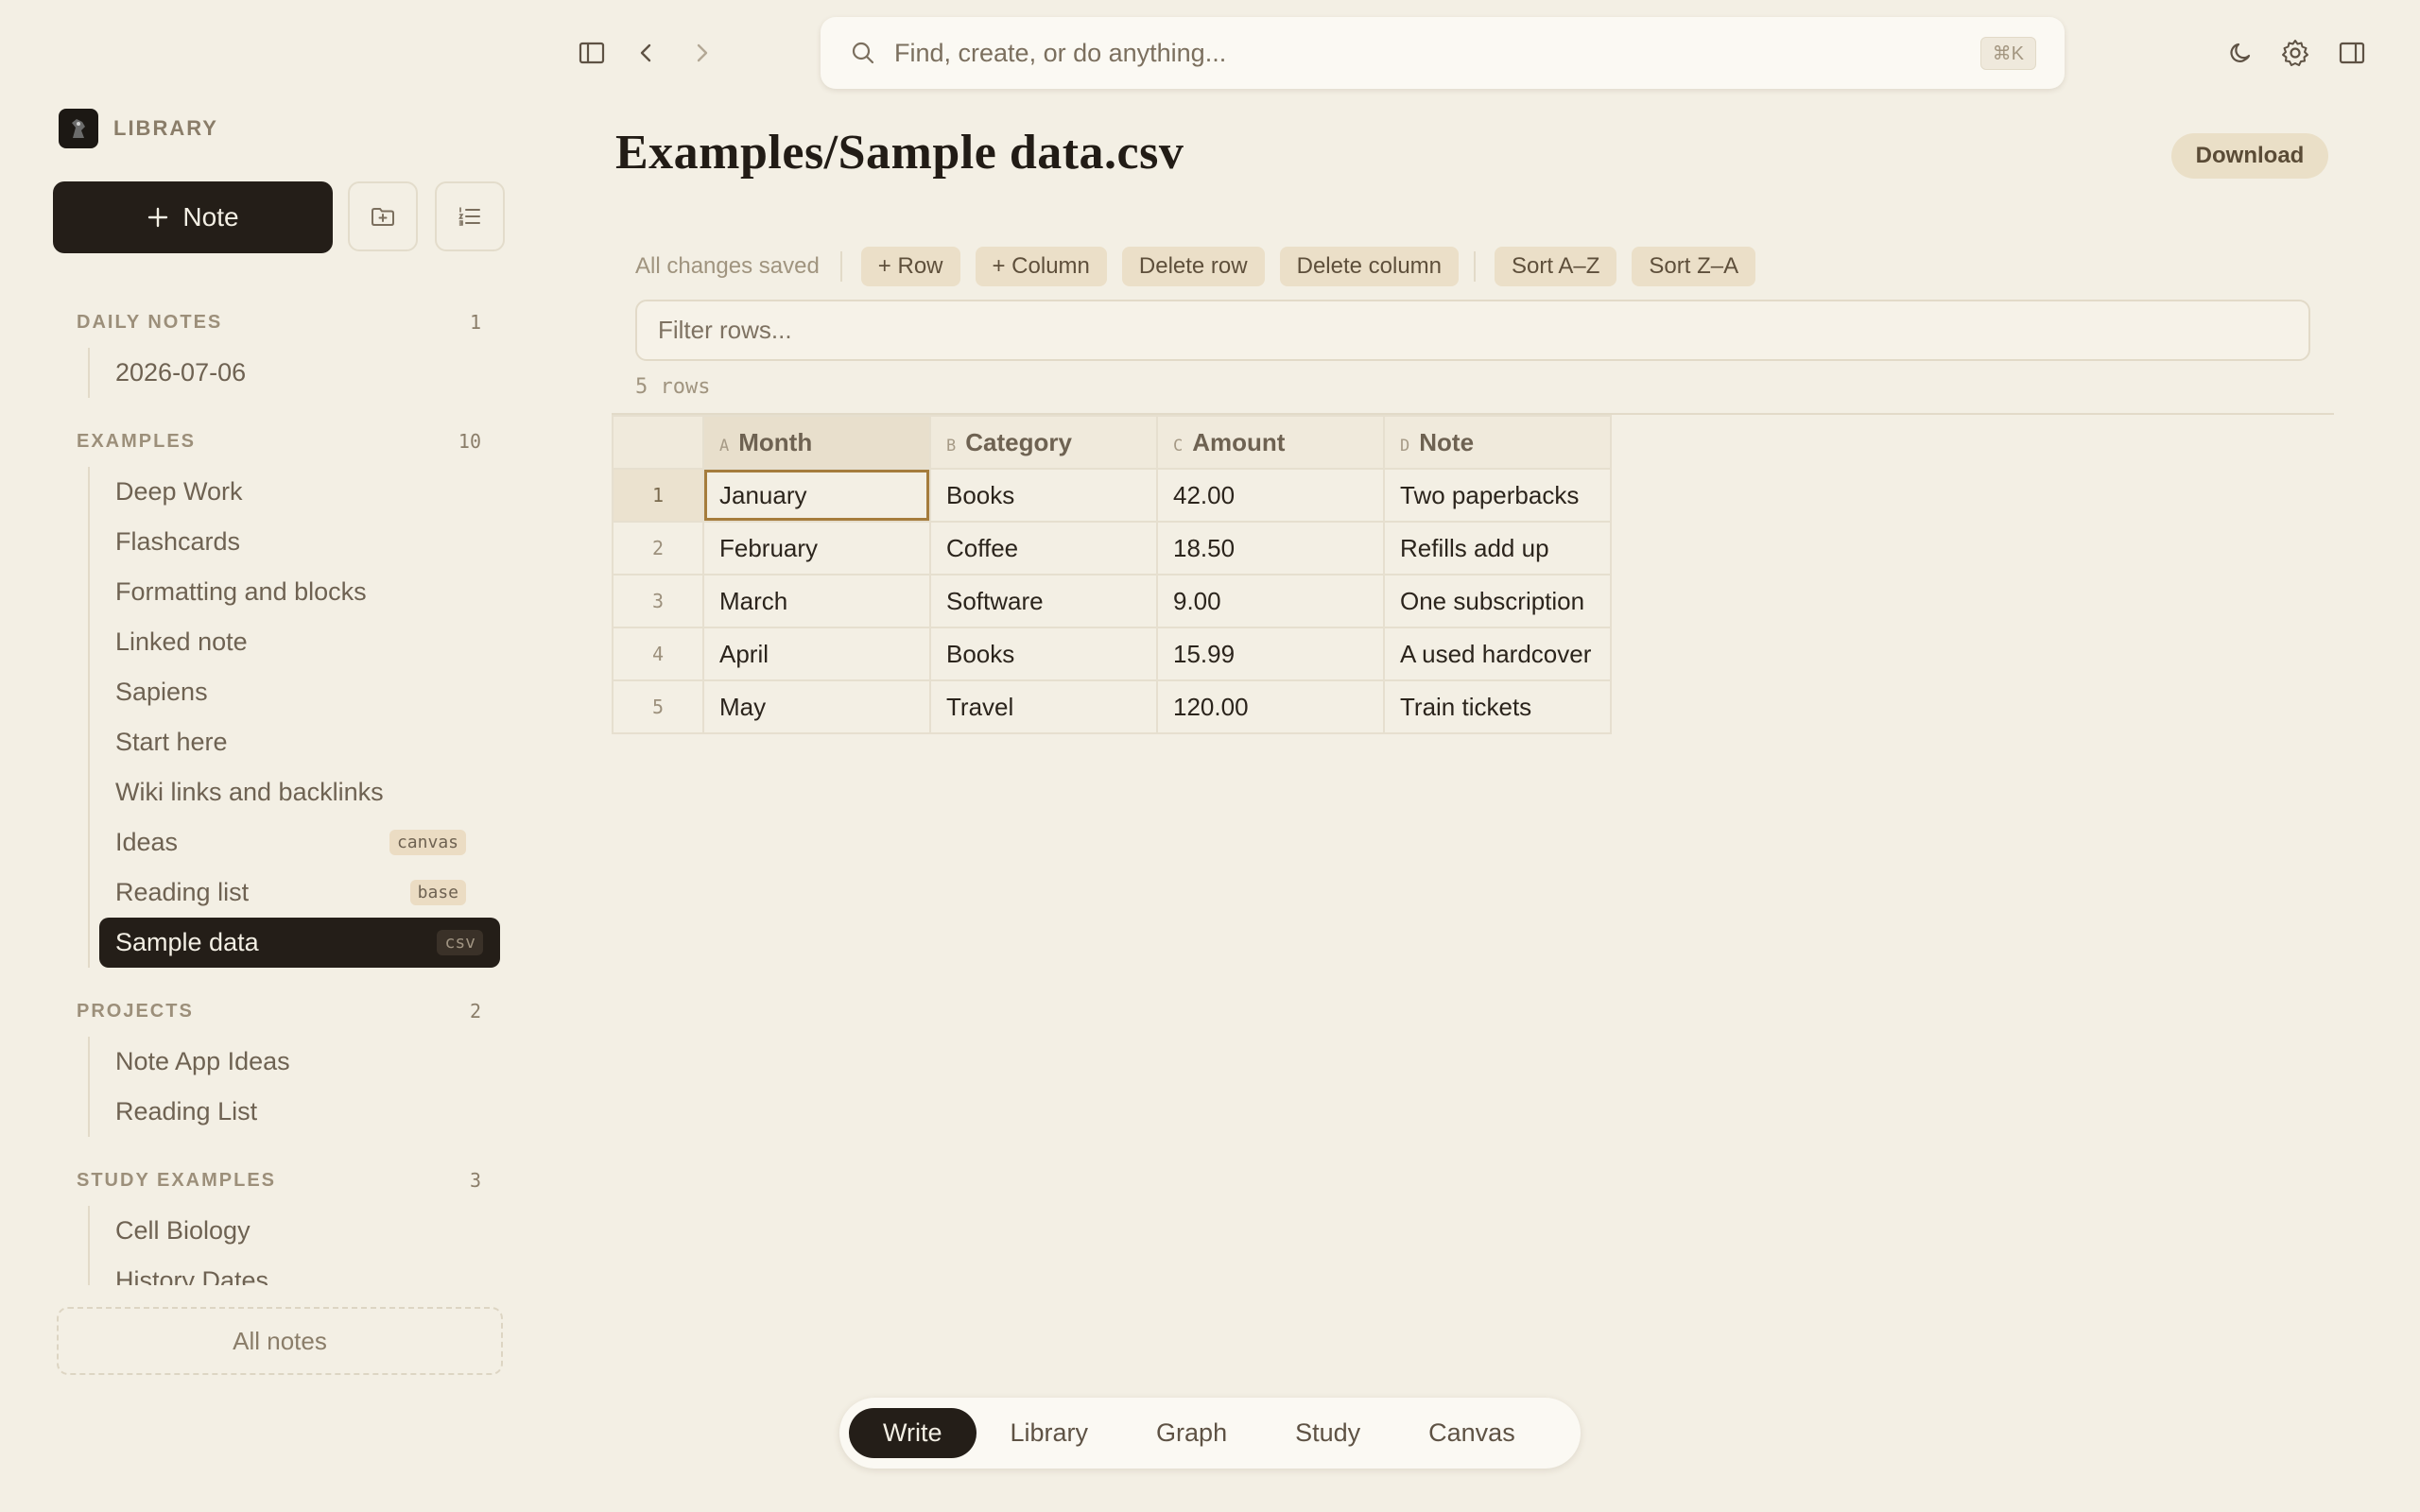 This screenshot has height=1512, width=2420. What do you see at coordinates (150, 322) in the screenshot?
I see `section-title: DAILY NOTES` at bounding box center [150, 322].